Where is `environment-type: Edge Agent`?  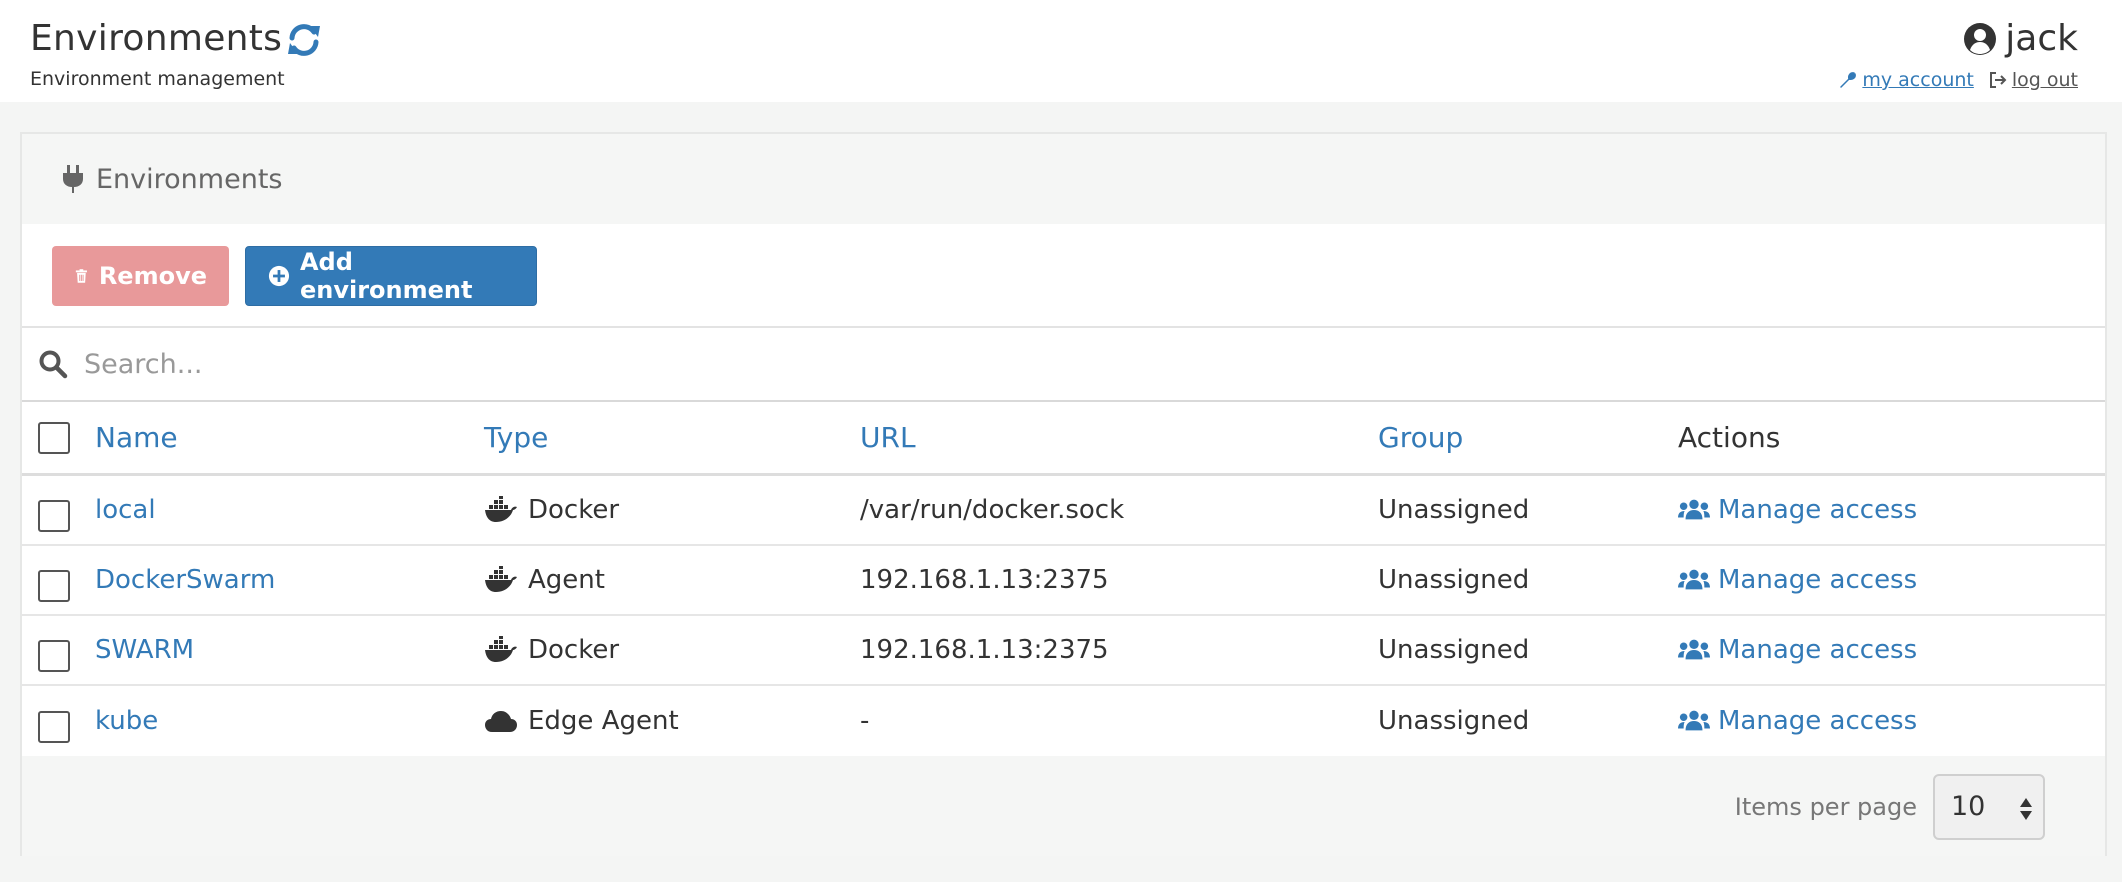 environment-type: Edge Agent is located at coordinates (581, 721).